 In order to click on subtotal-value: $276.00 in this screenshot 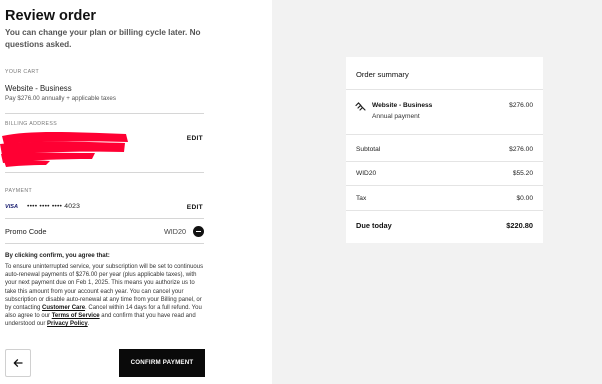, I will do `click(521, 149)`.